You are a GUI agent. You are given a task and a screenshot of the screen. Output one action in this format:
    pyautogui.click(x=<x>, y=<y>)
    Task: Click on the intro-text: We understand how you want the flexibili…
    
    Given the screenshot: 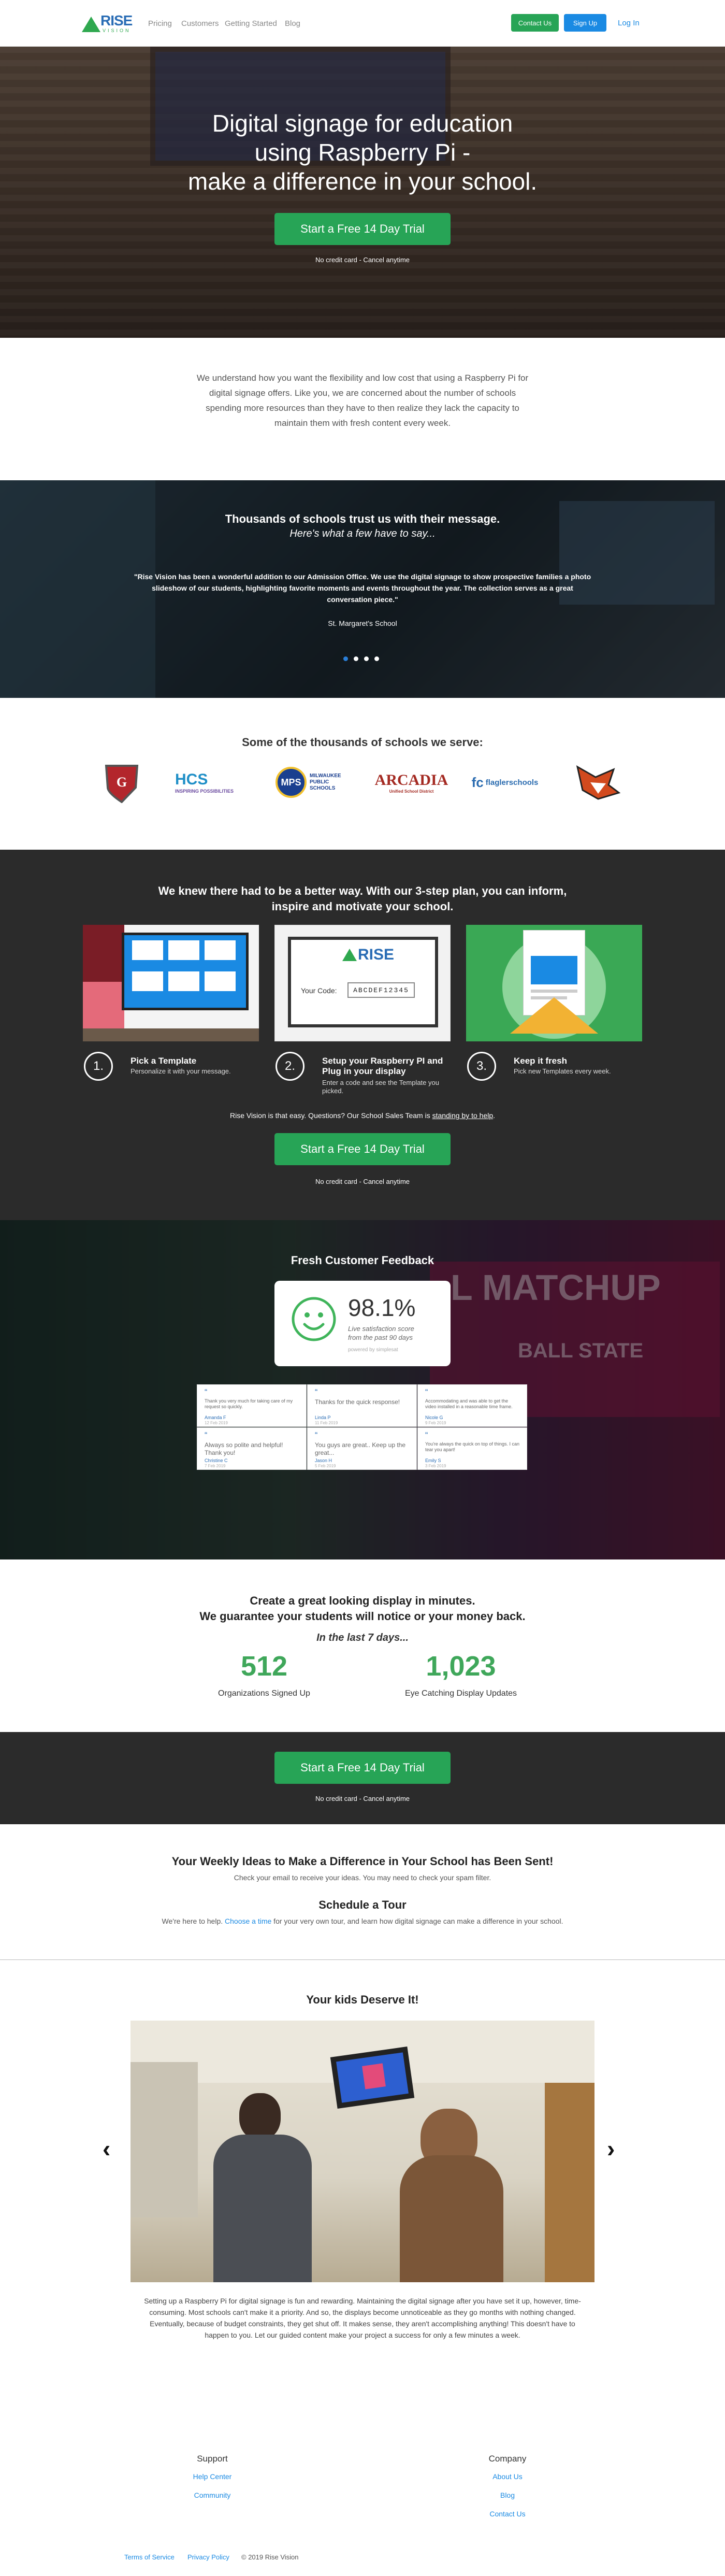 What is the action you would take?
    pyautogui.click(x=363, y=400)
    